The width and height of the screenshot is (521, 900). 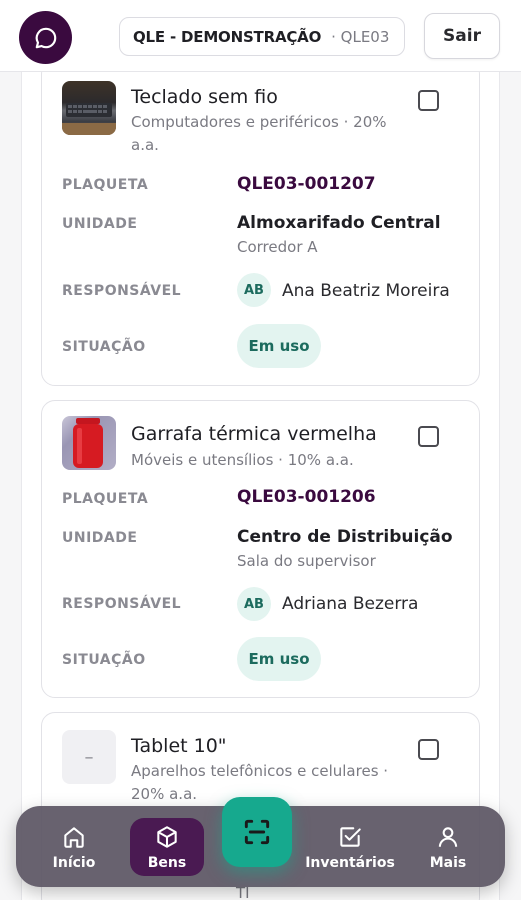 I want to click on nav-inventories-label: Inventários, so click(x=350, y=862).